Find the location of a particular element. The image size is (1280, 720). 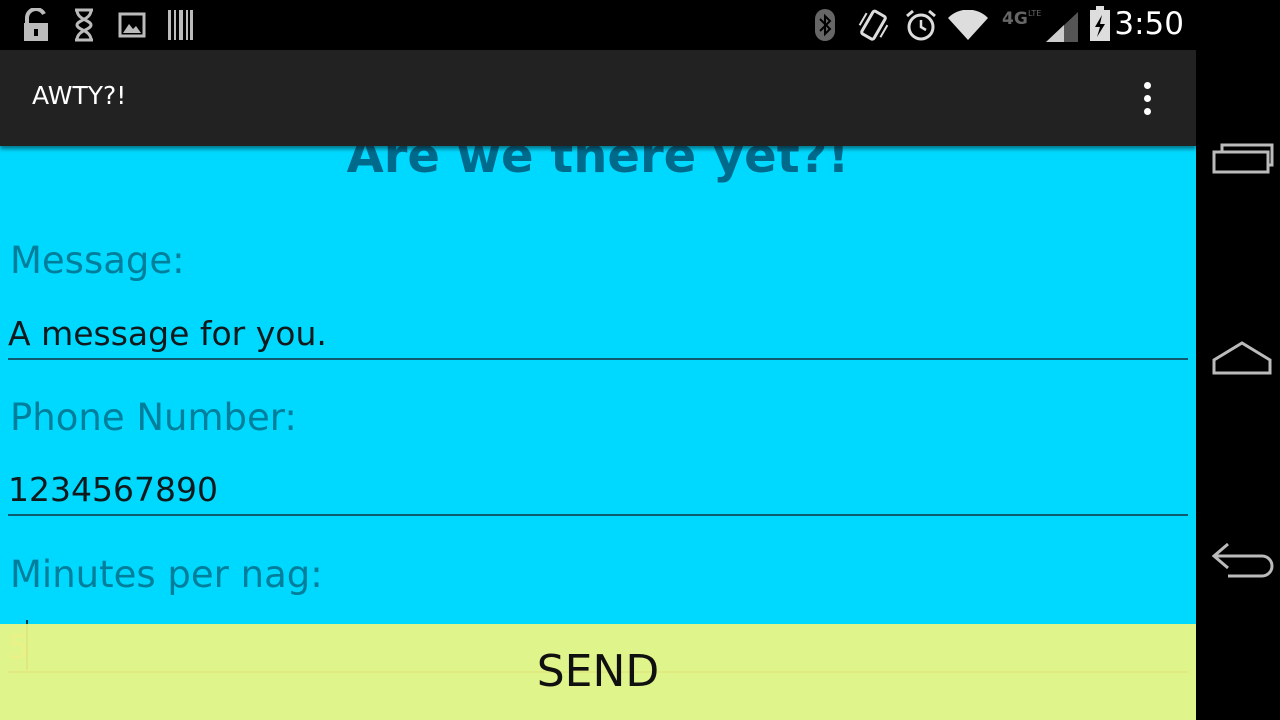

unlock-icon is located at coordinates (36, 24).